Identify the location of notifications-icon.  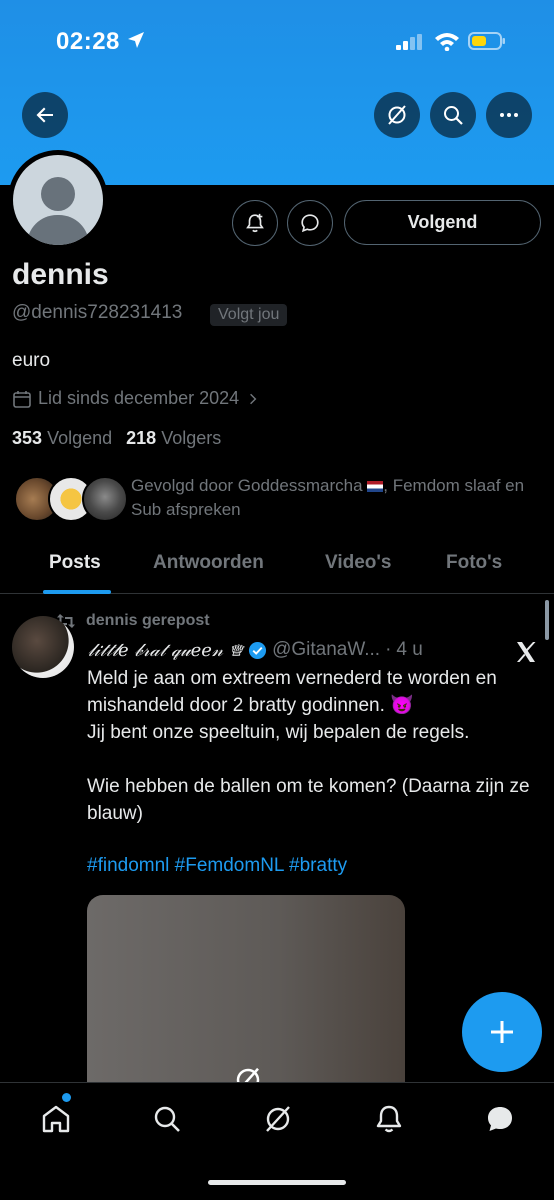
(389, 1119).